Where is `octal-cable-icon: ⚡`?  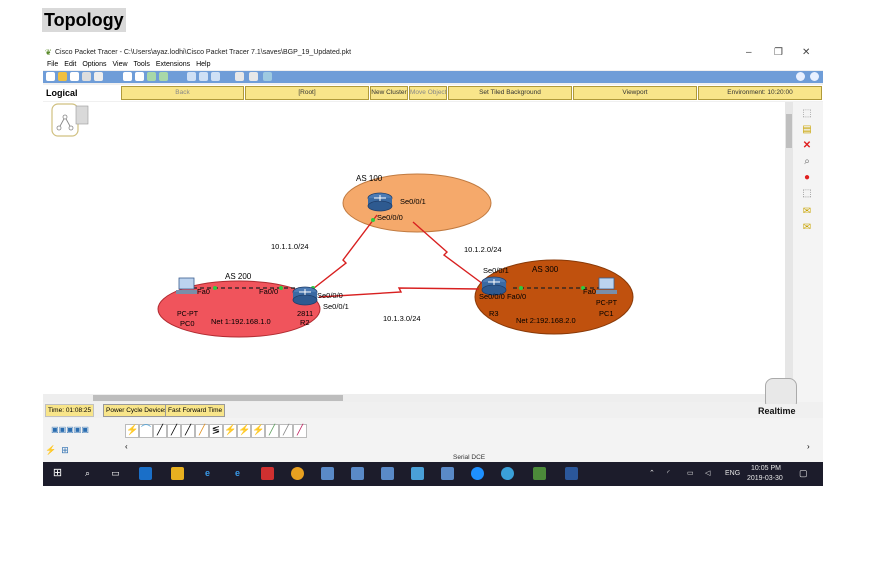
octal-cable-icon: ⚡ is located at coordinates (258, 431).